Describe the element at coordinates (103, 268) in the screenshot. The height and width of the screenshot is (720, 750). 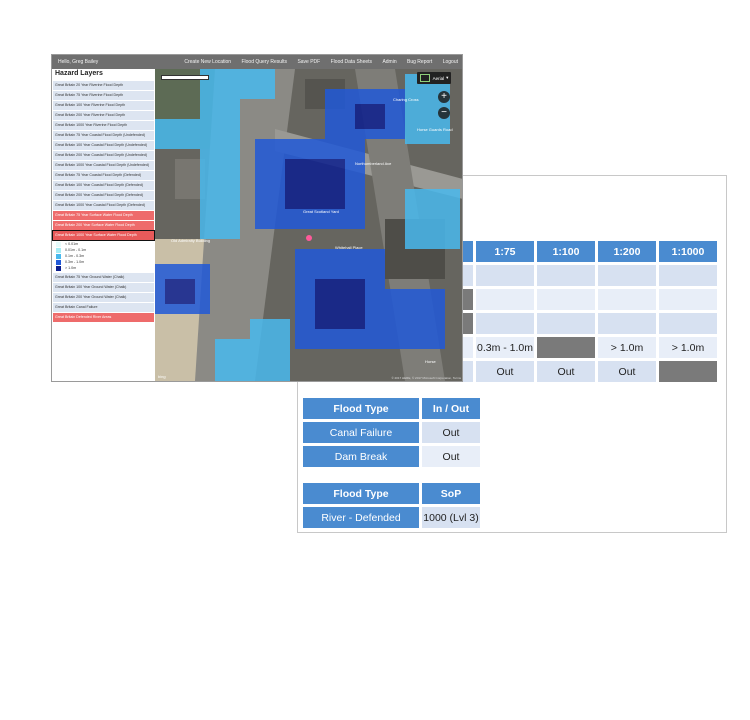
I see `legend-row: > 1.0m` at that location.